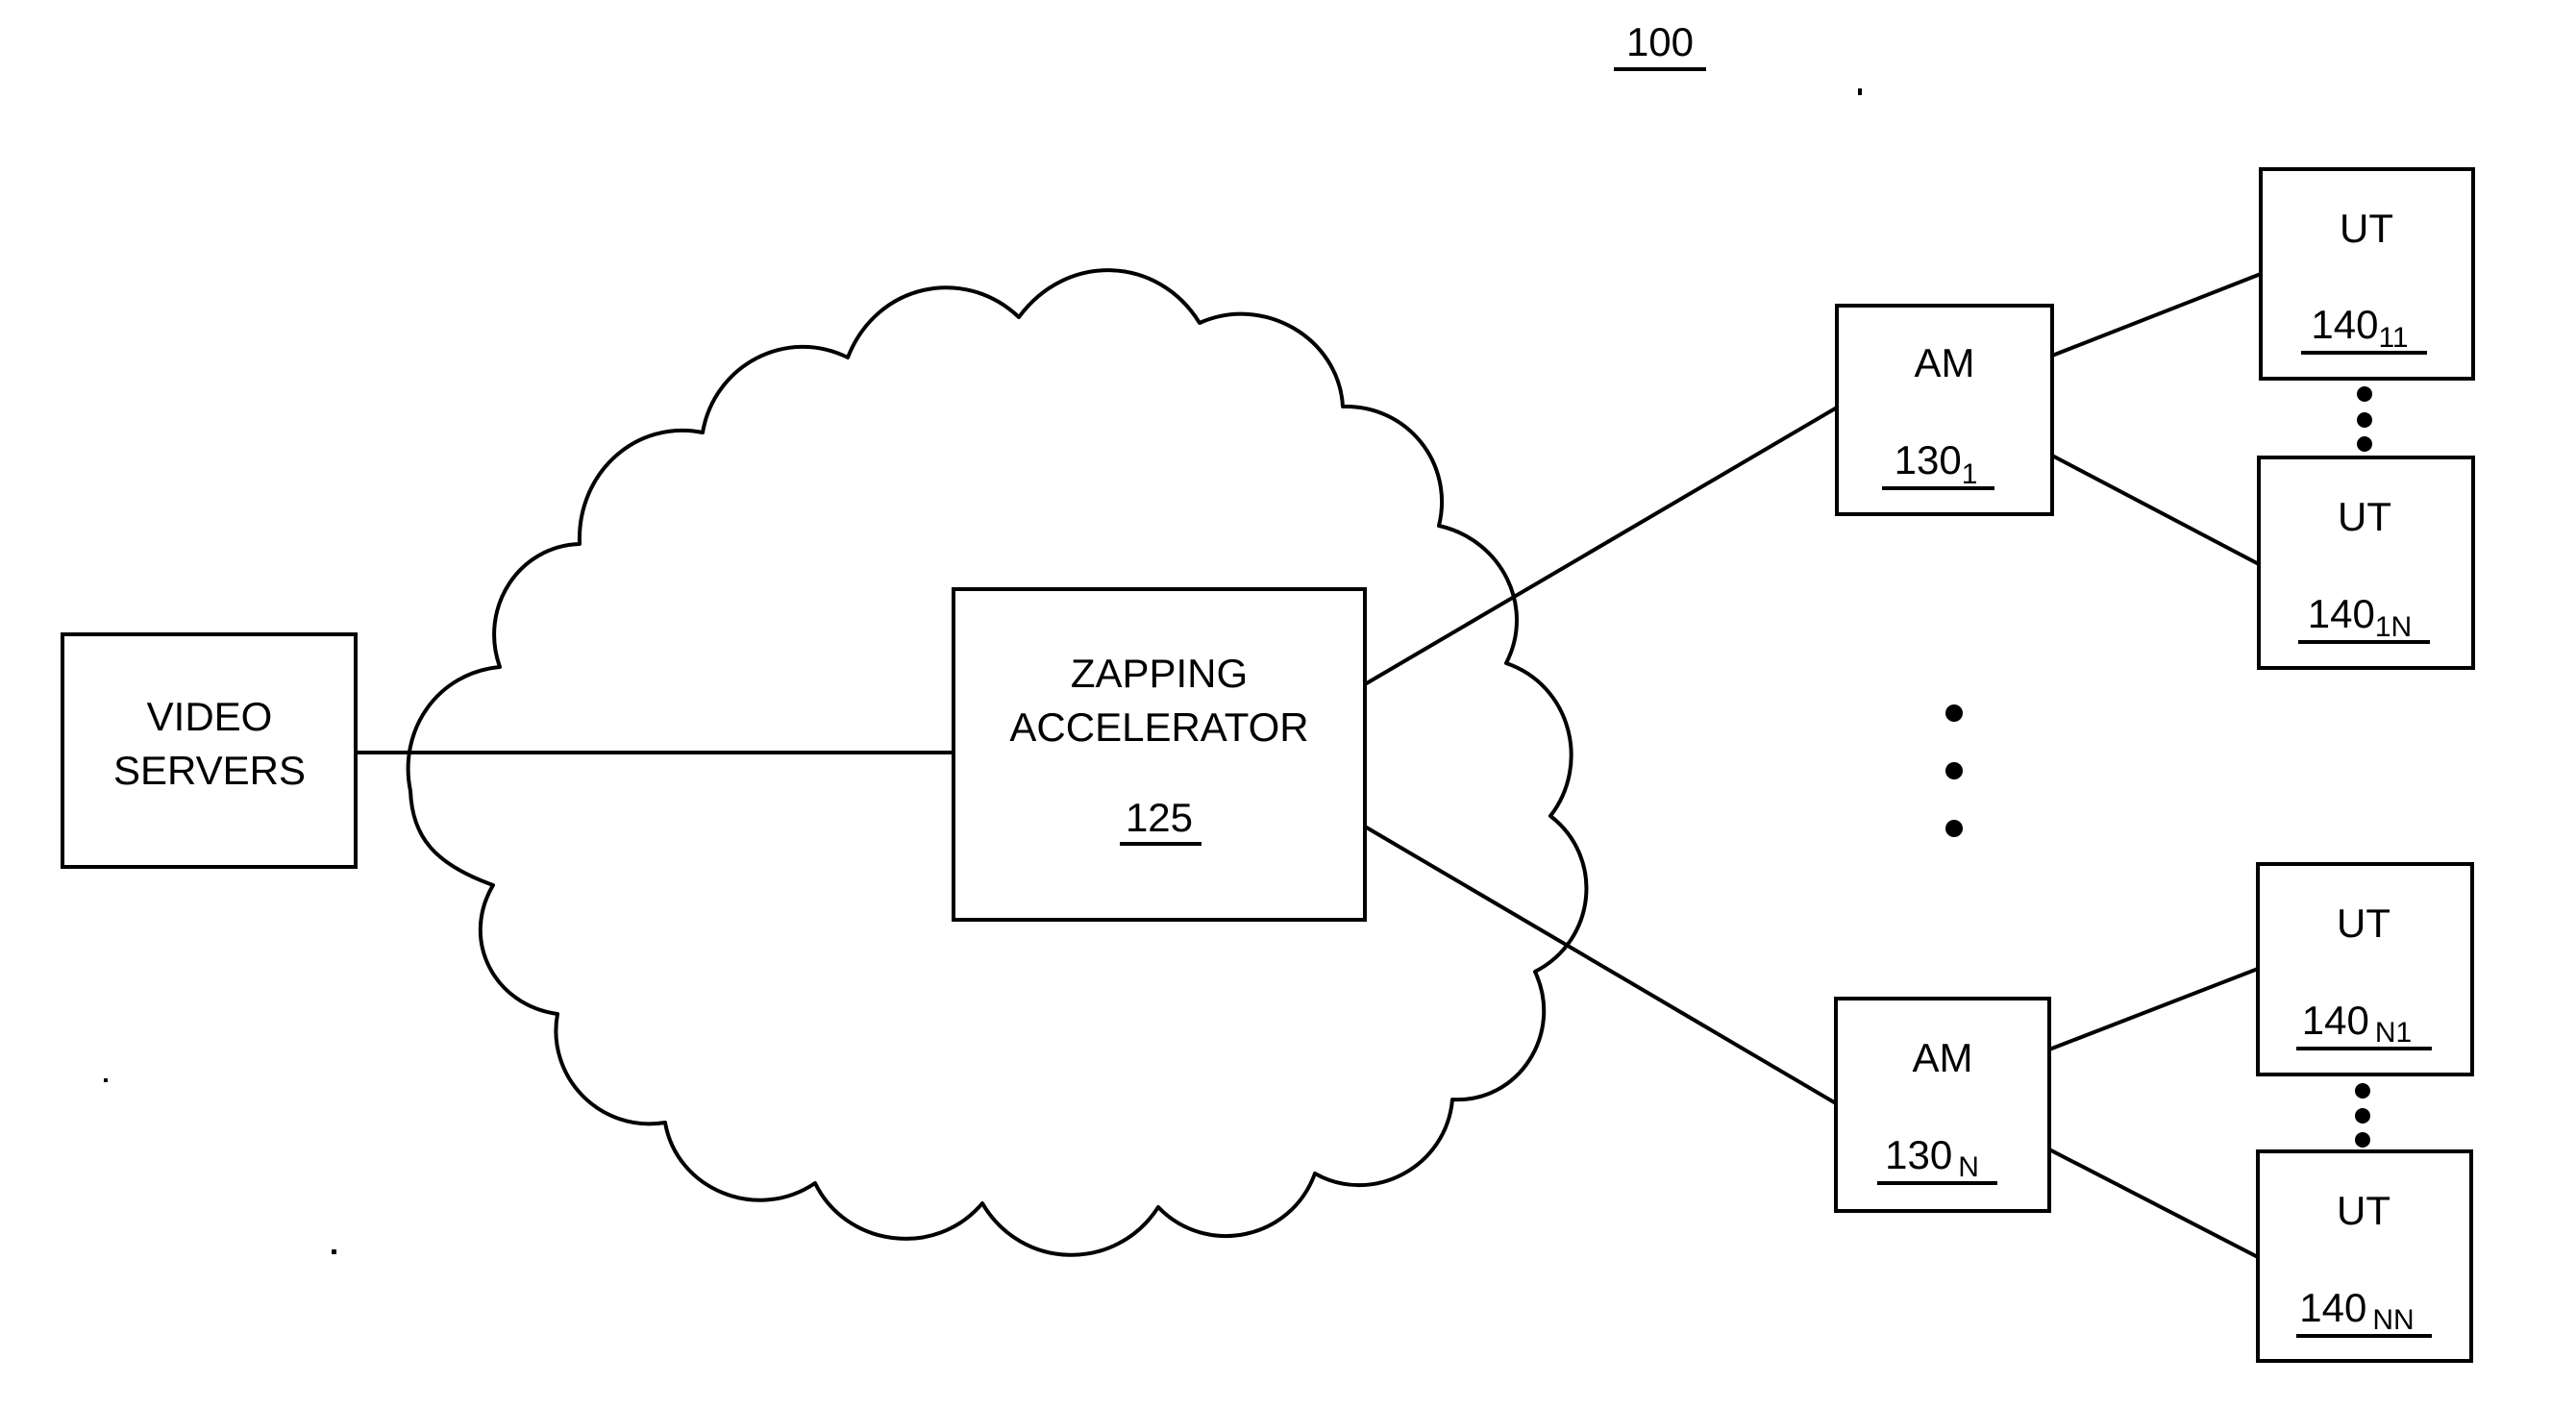 Image resolution: width=2576 pixels, height=1408 pixels. Describe the element at coordinates (2341, 613) in the screenshot. I see `ut-1n-ref-number: 140` at that location.